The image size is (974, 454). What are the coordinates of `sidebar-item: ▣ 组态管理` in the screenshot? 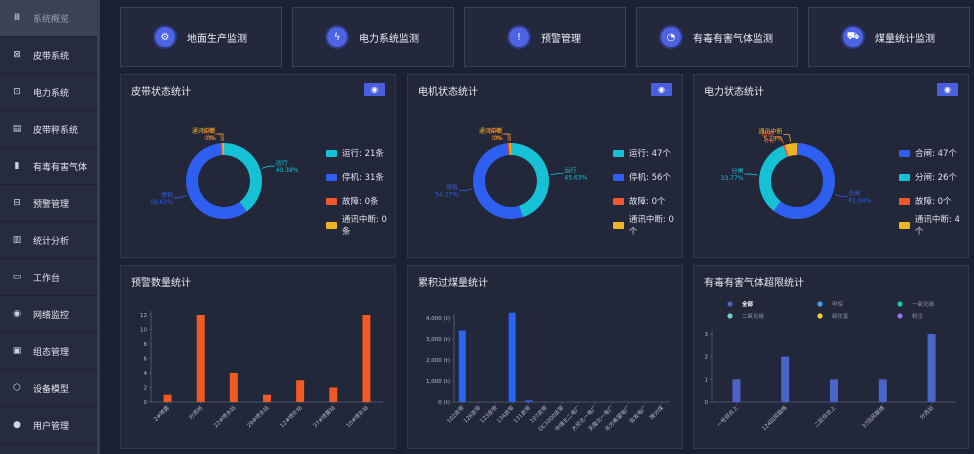 It's located at (48, 351).